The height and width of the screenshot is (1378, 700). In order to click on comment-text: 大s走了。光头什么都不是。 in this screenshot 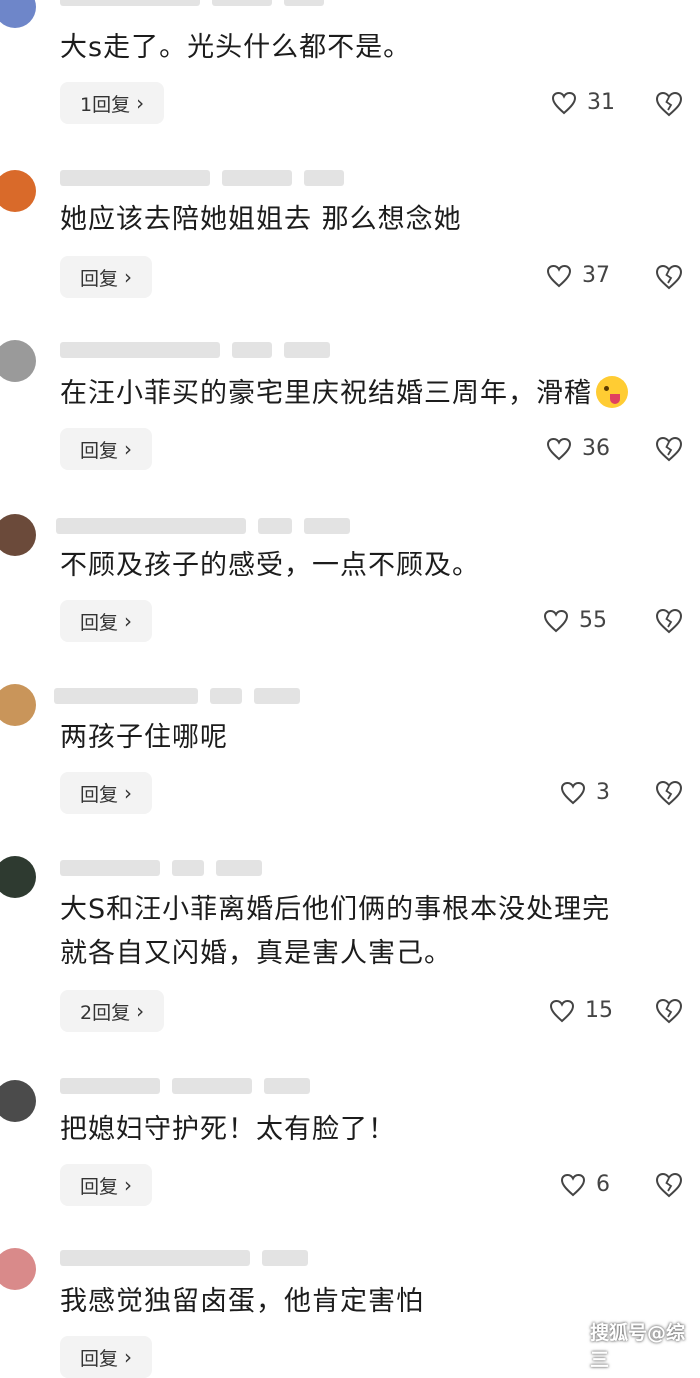, I will do `click(236, 47)`.